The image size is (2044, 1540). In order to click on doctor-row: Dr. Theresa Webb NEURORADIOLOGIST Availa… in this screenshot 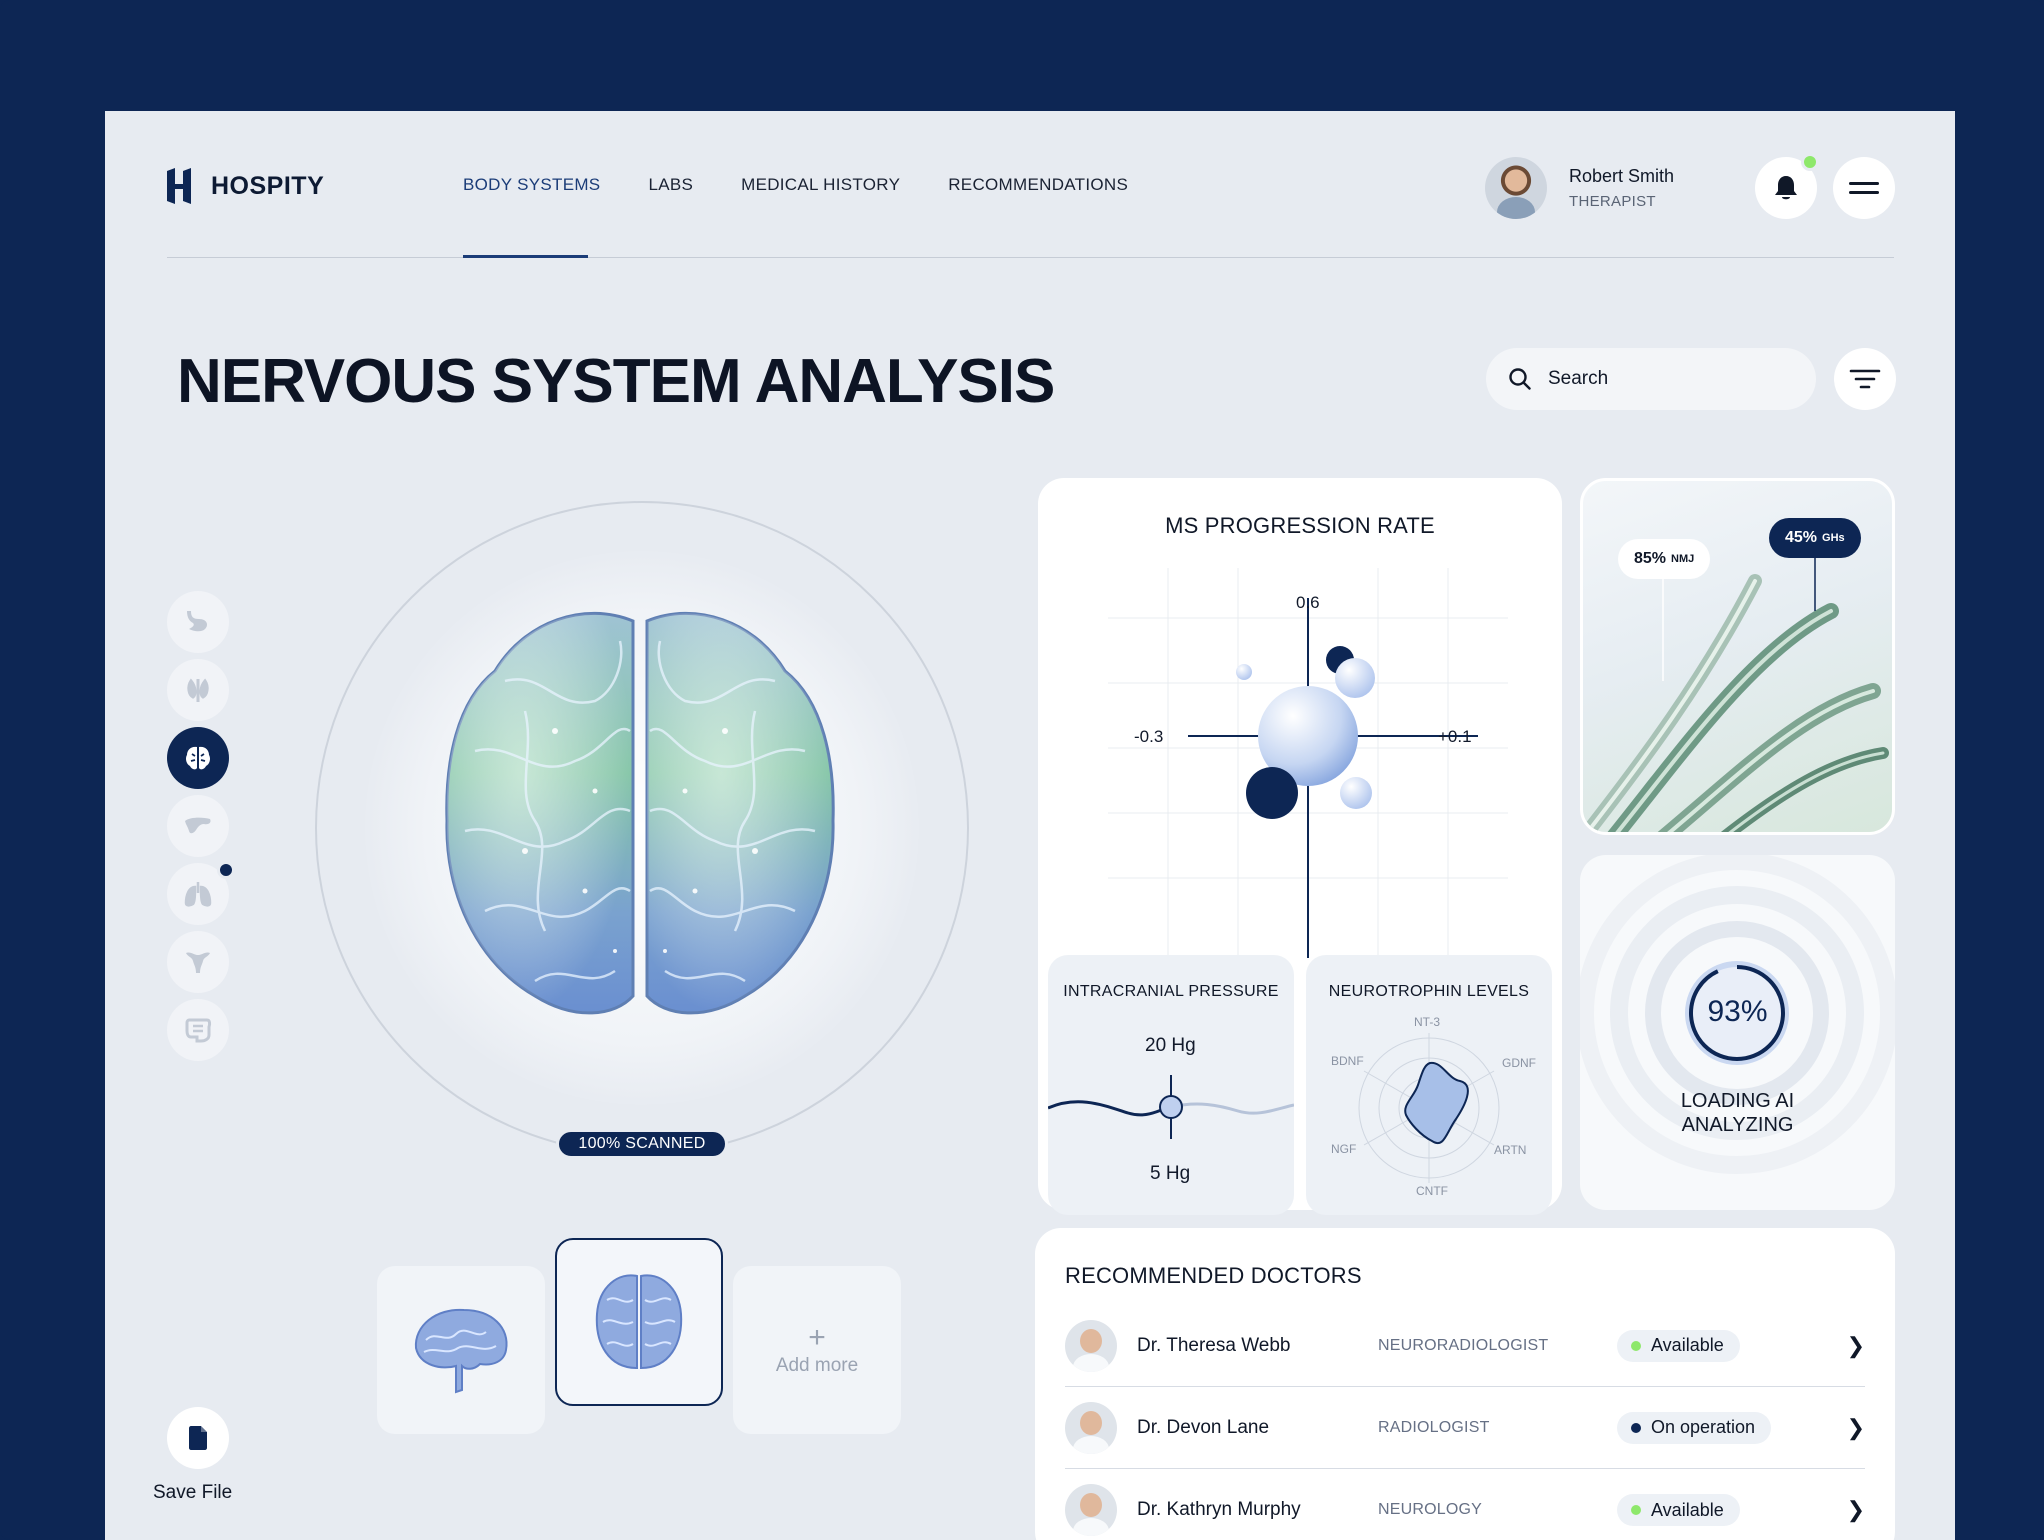, I will do `click(1465, 1346)`.